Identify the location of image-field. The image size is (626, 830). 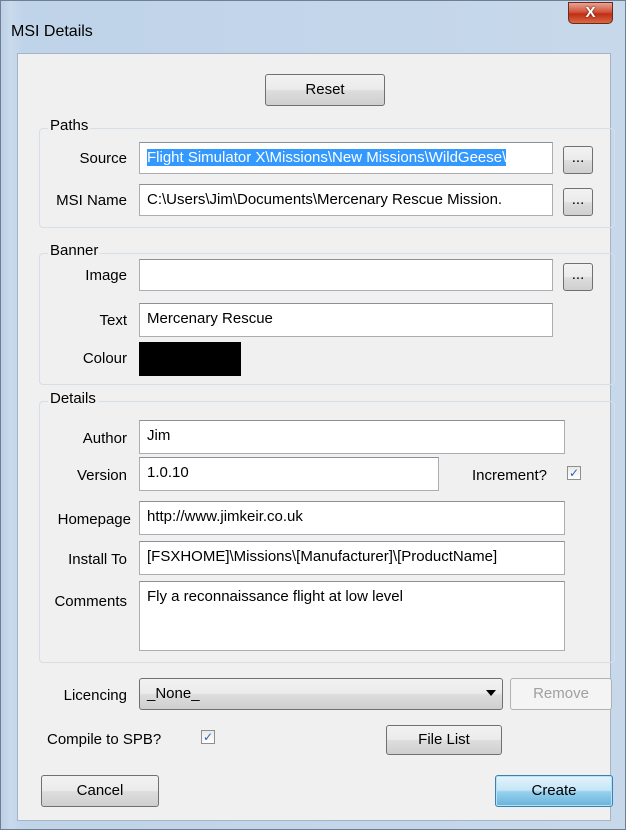
(346, 275).